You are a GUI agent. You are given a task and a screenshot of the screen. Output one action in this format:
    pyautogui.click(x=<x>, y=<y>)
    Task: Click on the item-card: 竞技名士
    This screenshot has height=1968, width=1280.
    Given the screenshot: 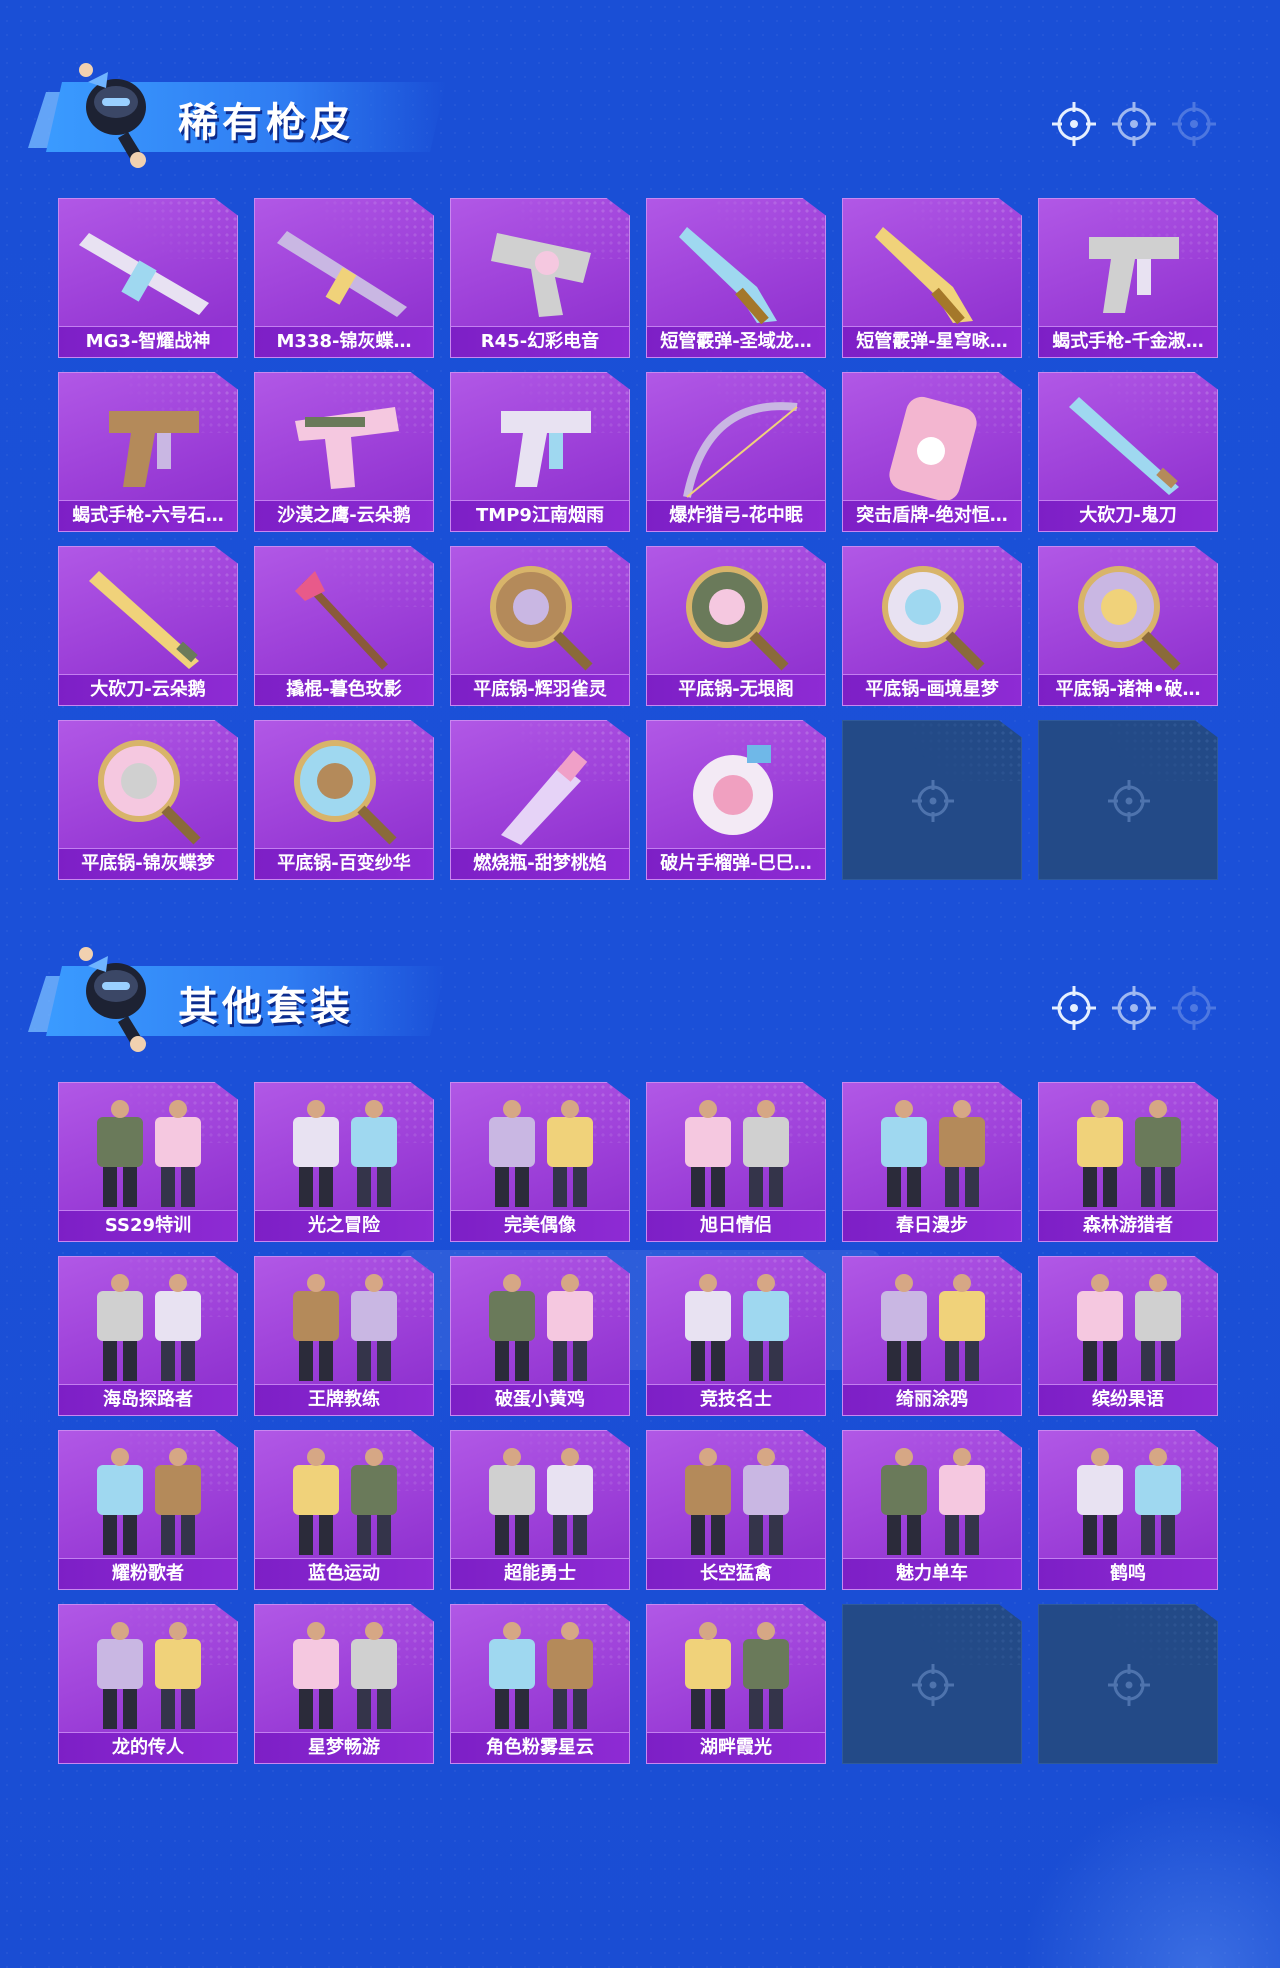 What is the action you would take?
    pyautogui.click(x=736, y=1336)
    